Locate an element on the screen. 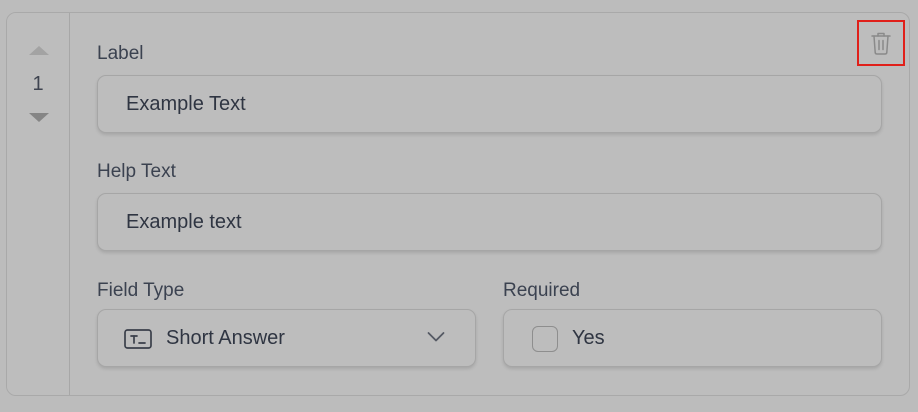 Image resolution: width=918 pixels, height=412 pixels. trash-icon is located at coordinates (881, 43).